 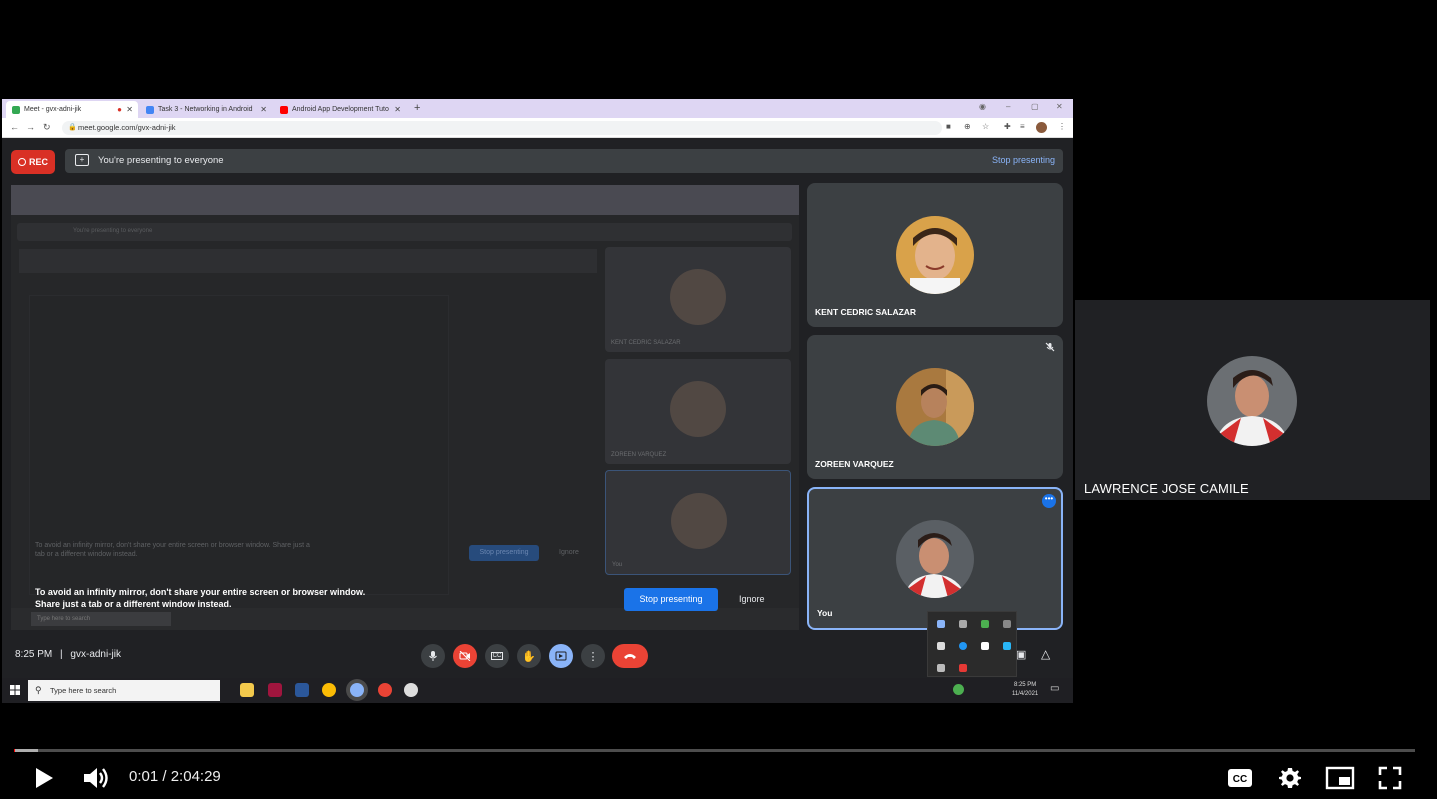 I want to click on browser-menu-icon: ⋮, so click(x=1062, y=126).